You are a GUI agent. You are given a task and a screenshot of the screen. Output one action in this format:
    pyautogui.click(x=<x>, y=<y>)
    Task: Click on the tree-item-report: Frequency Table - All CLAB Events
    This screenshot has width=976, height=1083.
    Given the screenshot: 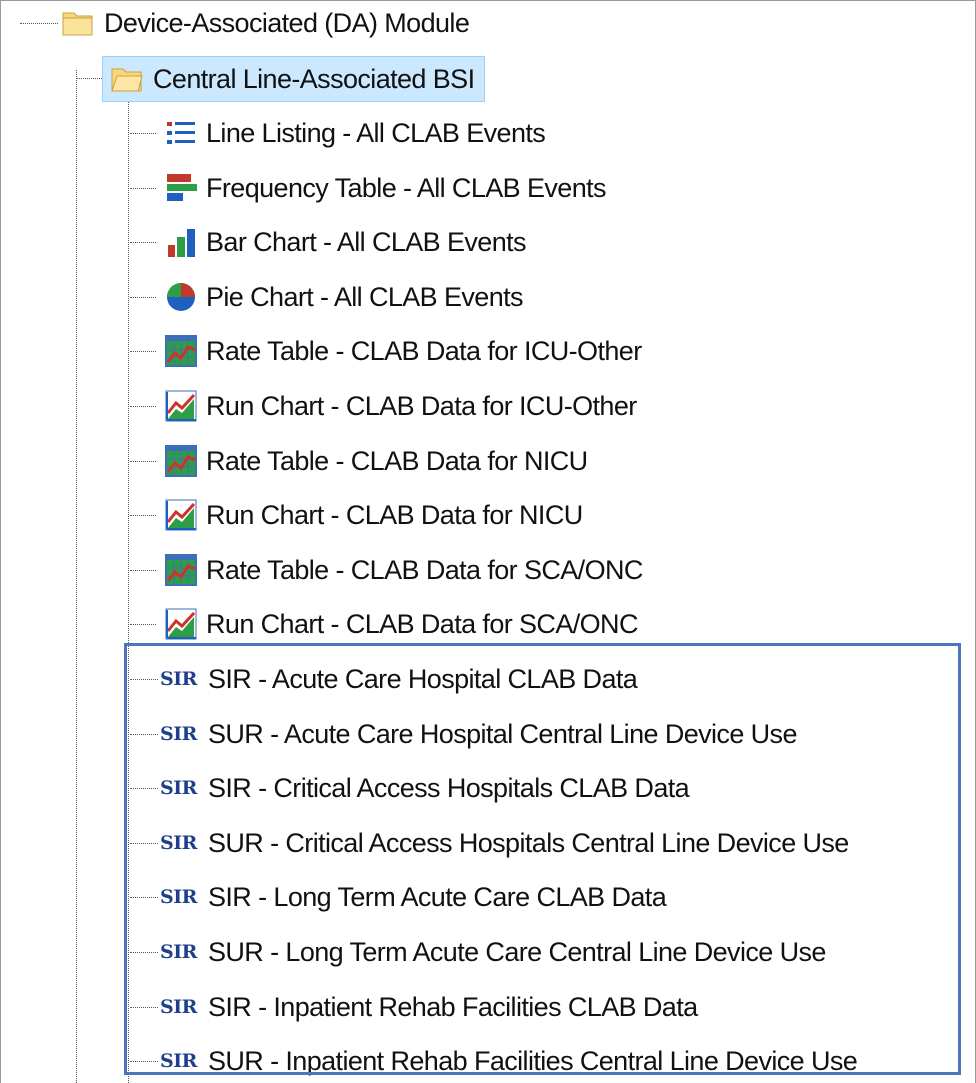 What is the action you would take?
    pyautogui.click(x=385, y=188)
    